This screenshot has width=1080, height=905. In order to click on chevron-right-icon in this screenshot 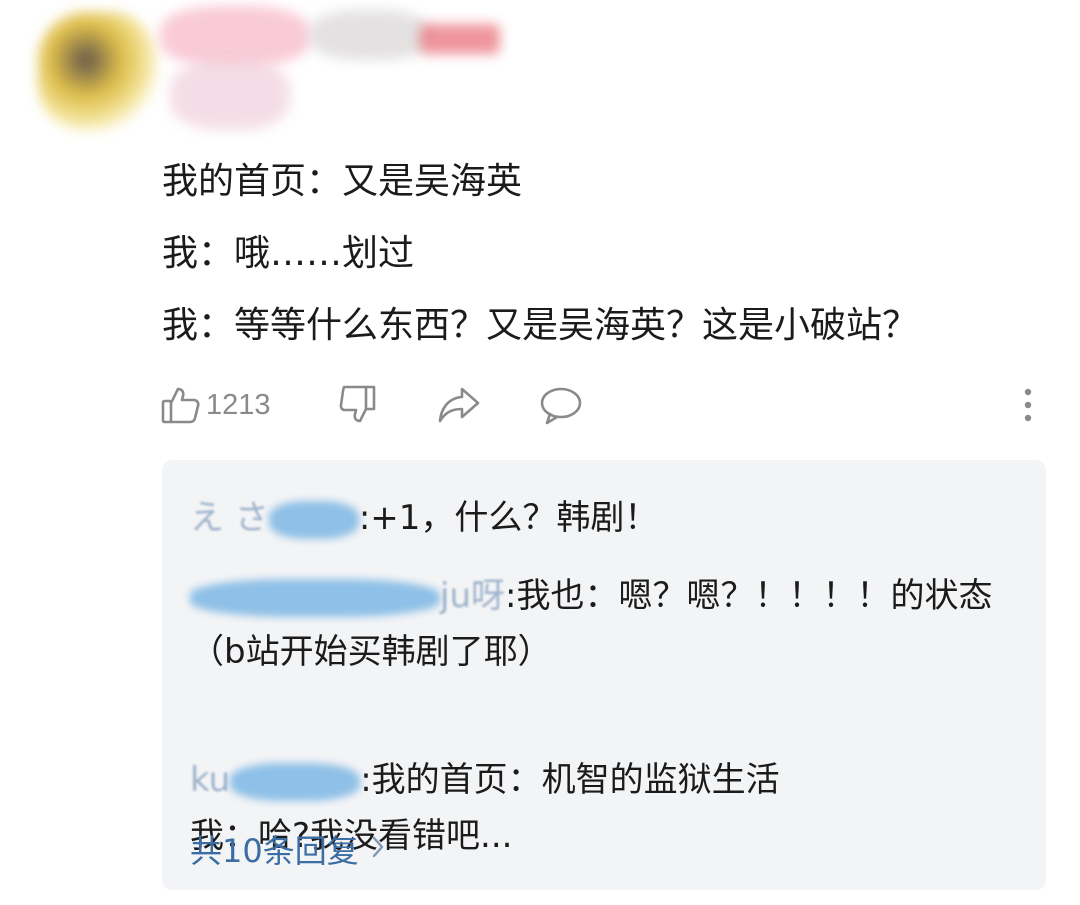, I will do `click(378, 849)`.